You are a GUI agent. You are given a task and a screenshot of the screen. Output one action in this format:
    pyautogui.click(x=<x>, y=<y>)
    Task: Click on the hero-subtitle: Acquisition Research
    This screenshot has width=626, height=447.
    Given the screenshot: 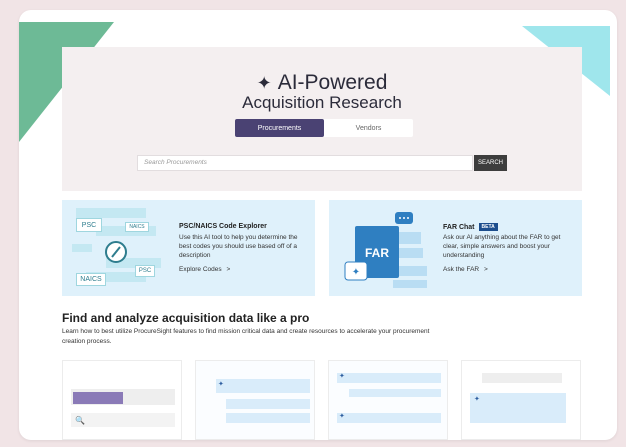 What is the action you would take?
    pyautogui.click(x=322, y=102)
    